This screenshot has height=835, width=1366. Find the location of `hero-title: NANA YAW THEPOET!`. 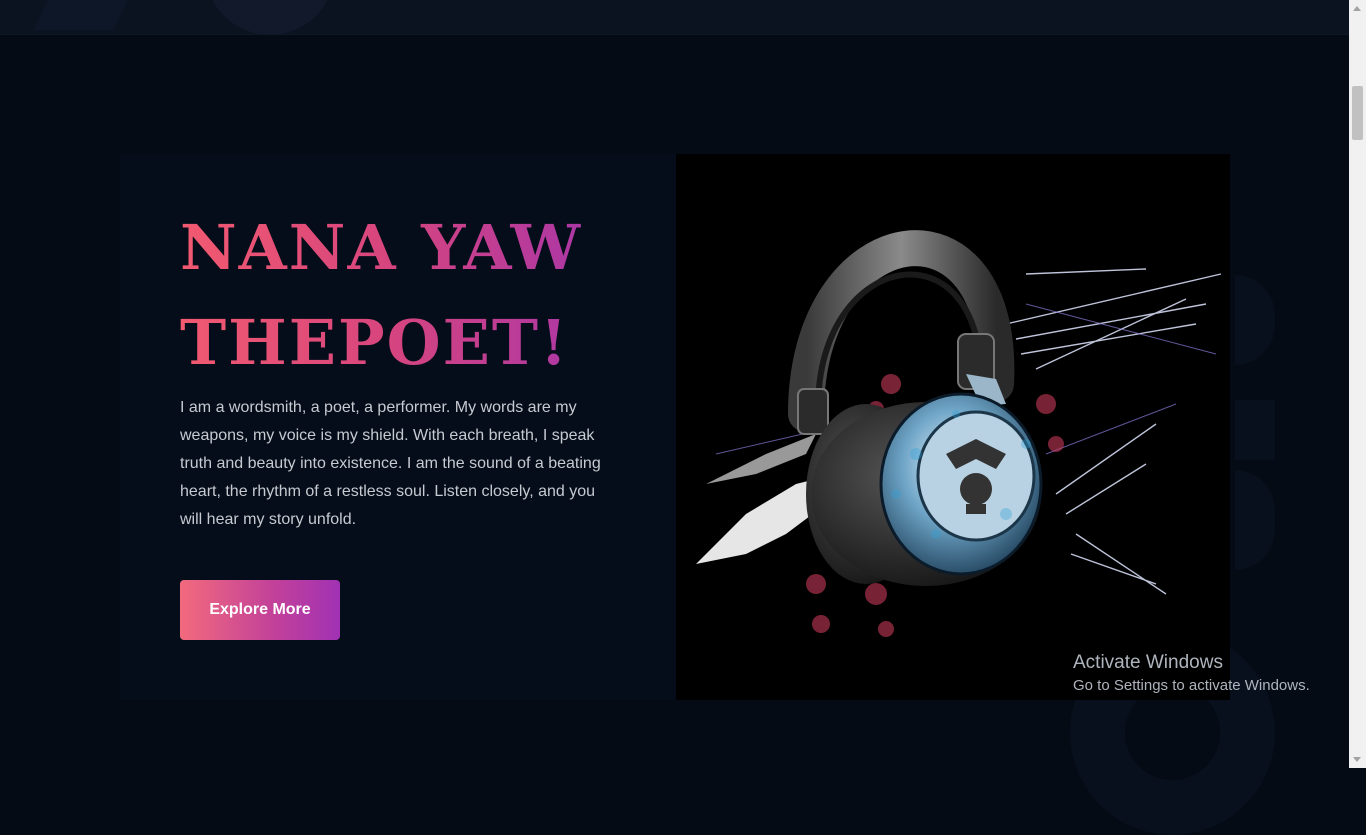

hero-title: NANA YAW THEPOET! is located at coordinates (410, 295).